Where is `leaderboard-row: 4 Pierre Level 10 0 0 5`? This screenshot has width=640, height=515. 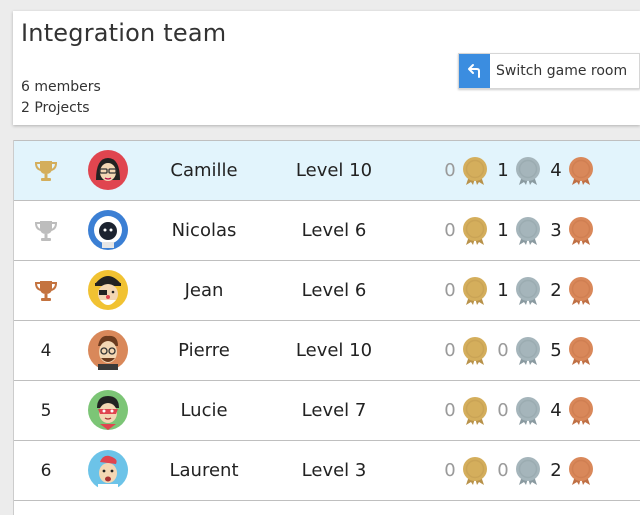 leaderboard-row: 4 Pierre Level 10 0 0 5 is located at coordinates (327, 350).